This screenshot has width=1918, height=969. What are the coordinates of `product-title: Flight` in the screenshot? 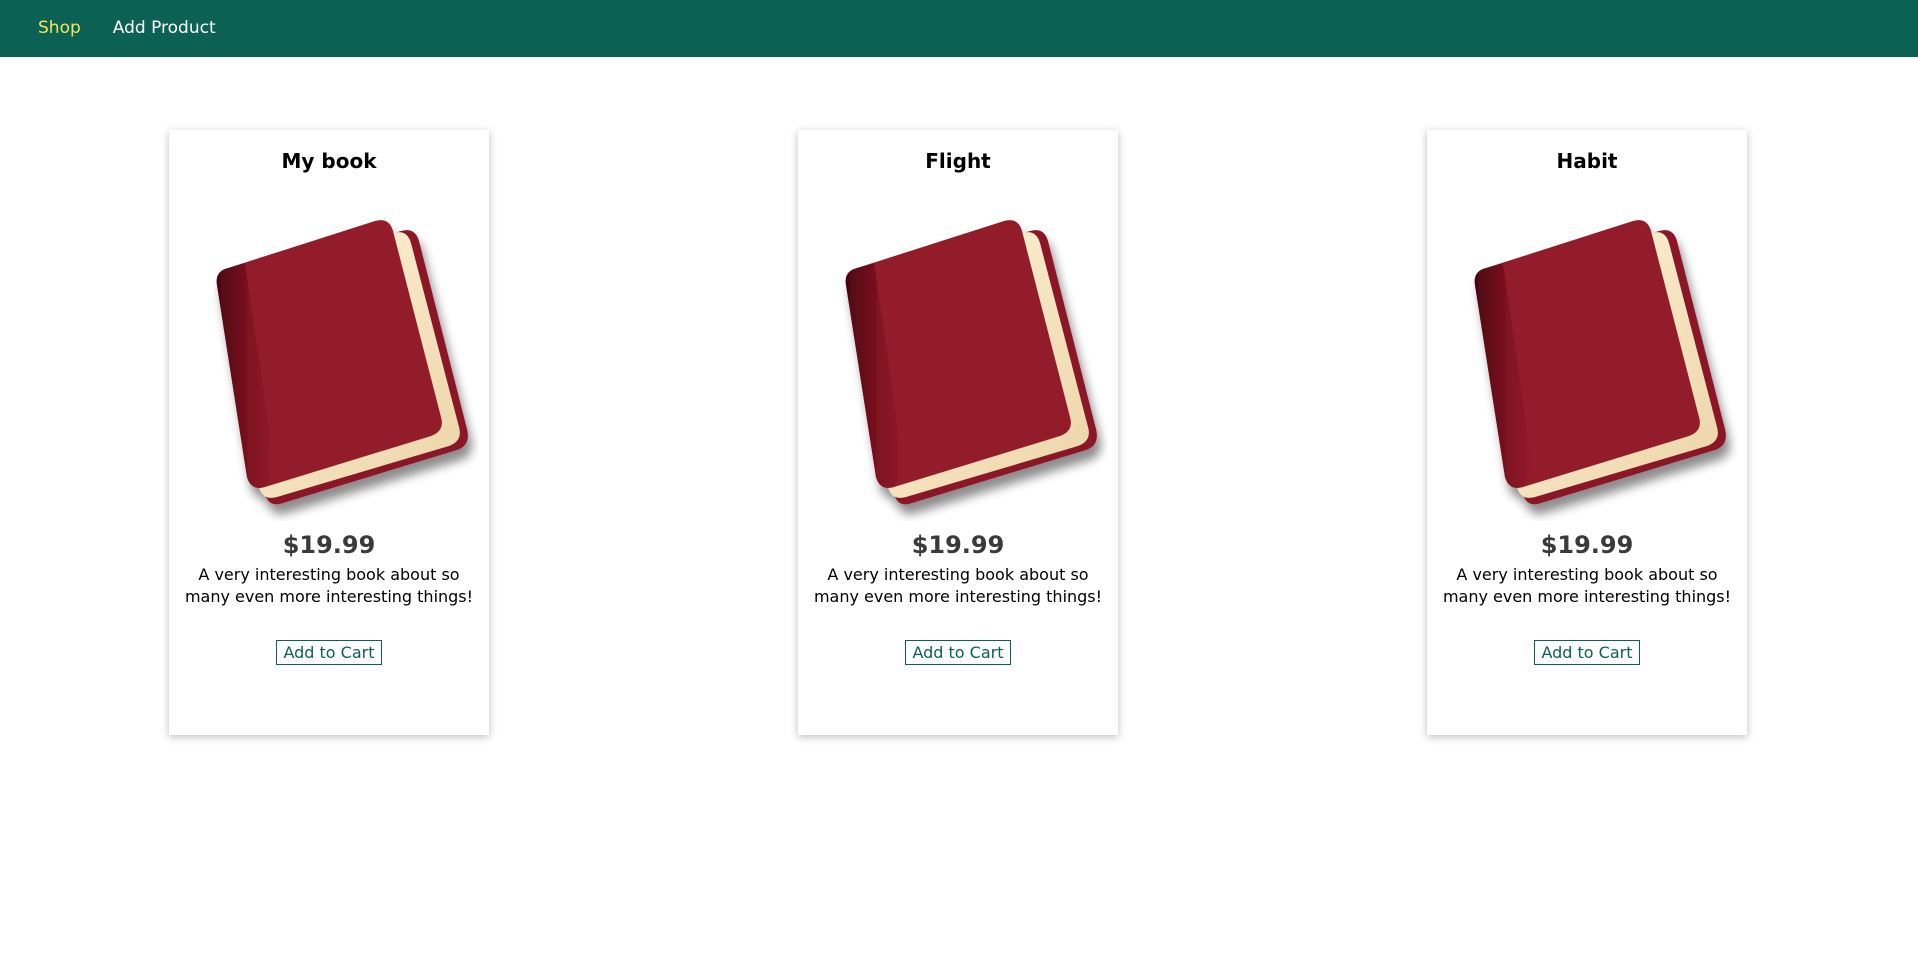 It's located at (958, 161).